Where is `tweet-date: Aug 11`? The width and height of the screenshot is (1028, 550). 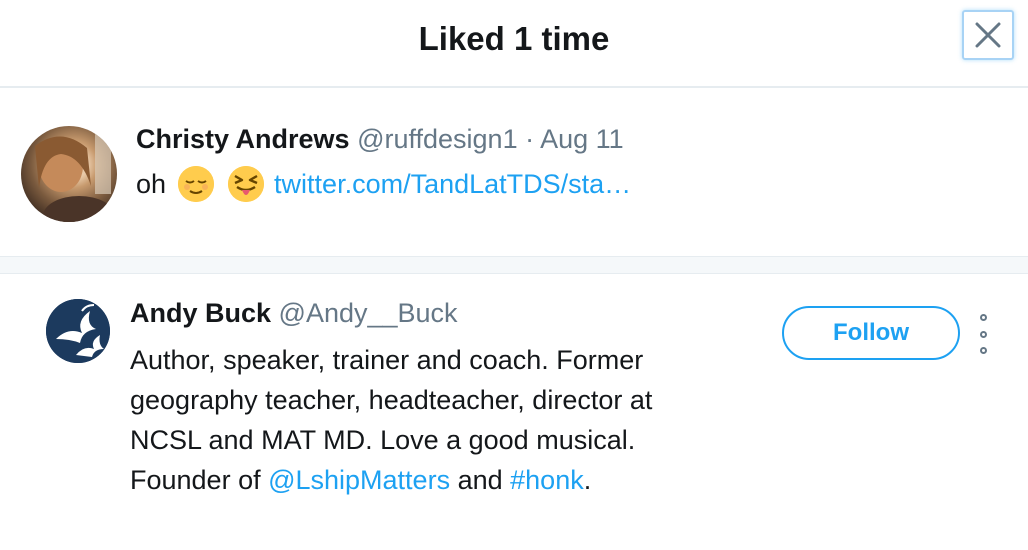
tweet-date: Aug 11 is located at coordinates (582, 139).